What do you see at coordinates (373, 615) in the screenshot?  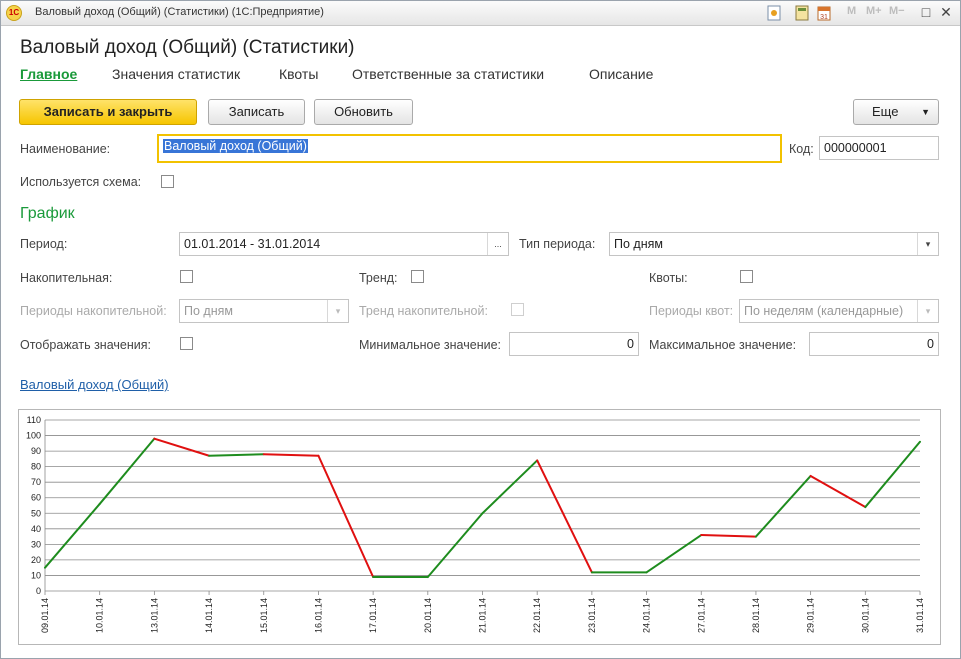 I see `x-tick-label: 17.01.14` at bounding box center [373, 615].